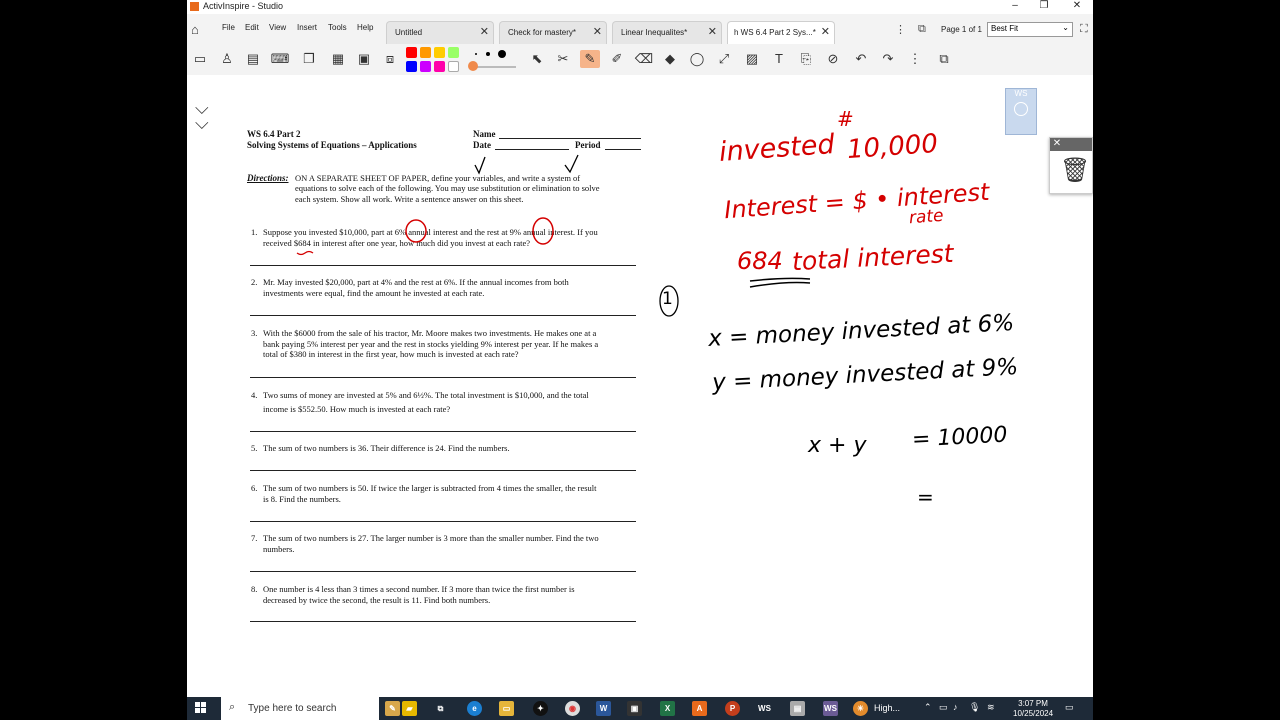 The image size is (1280, 720). Describe the element at coordinates (201, 708) in the screenshot. I see `windows-start-icon` at that location.